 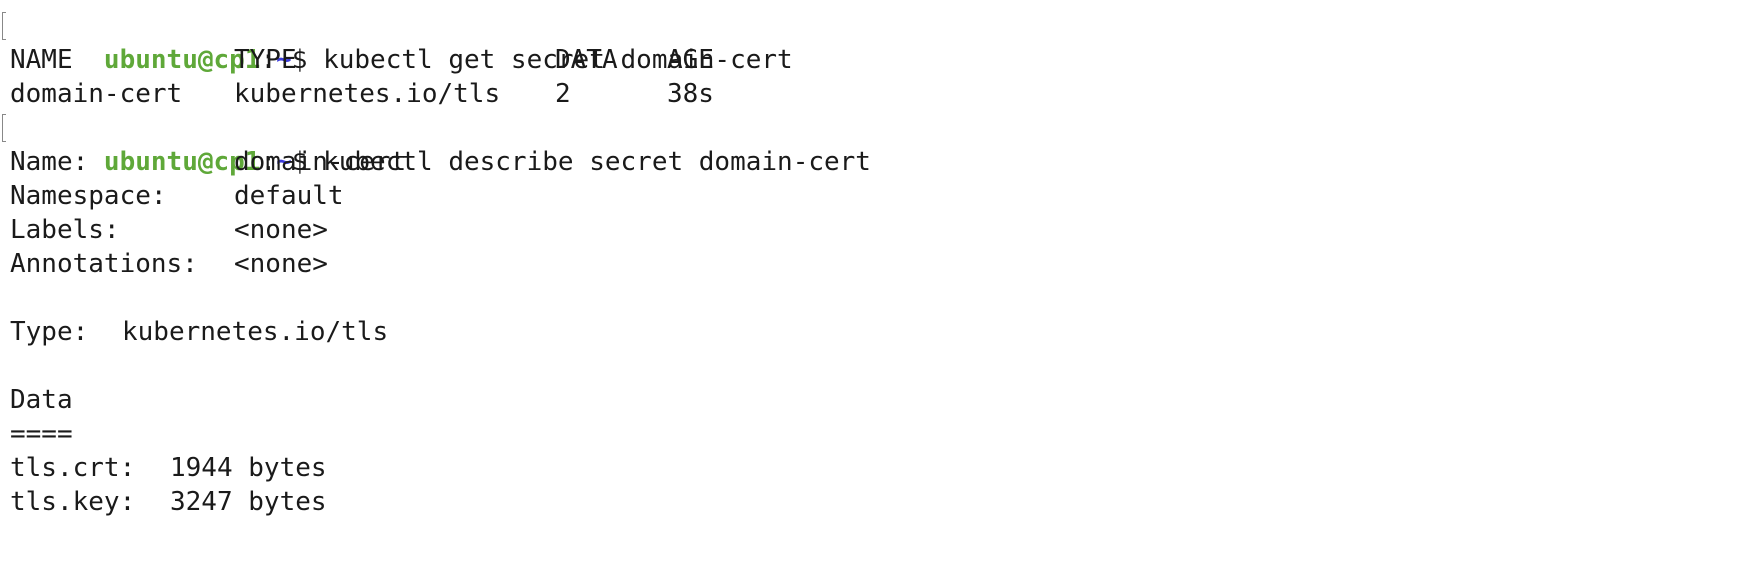 I want to click on data-value: 3247 bytes, so click(x=248, y=502).